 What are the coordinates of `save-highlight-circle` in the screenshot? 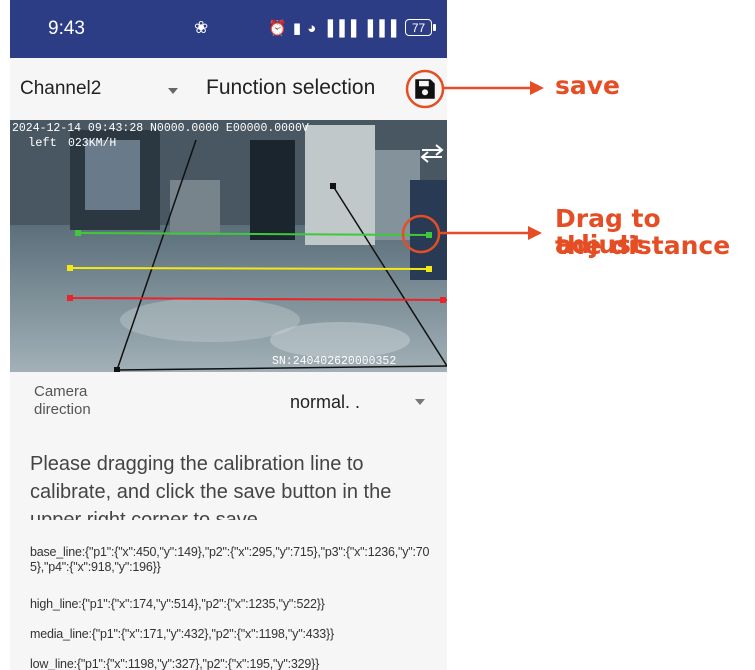 It's located at (425, 89).